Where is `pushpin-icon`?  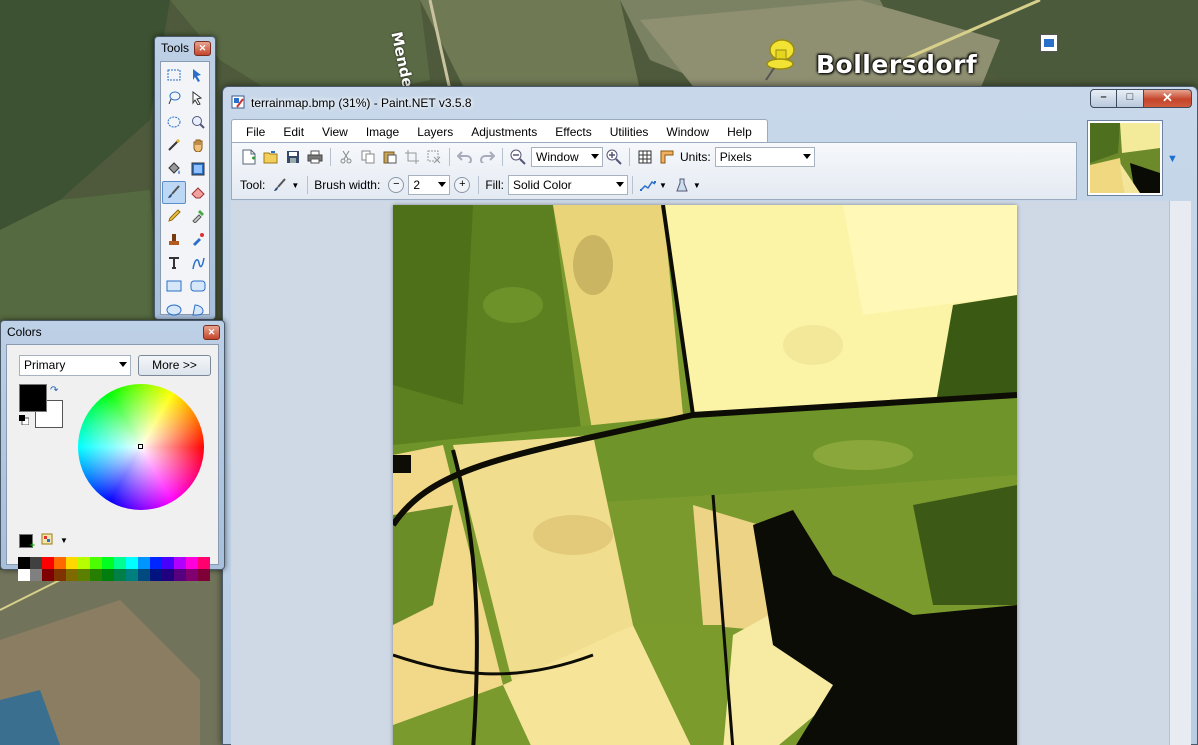 pushpin-icon is located at coordinates (780, 59).